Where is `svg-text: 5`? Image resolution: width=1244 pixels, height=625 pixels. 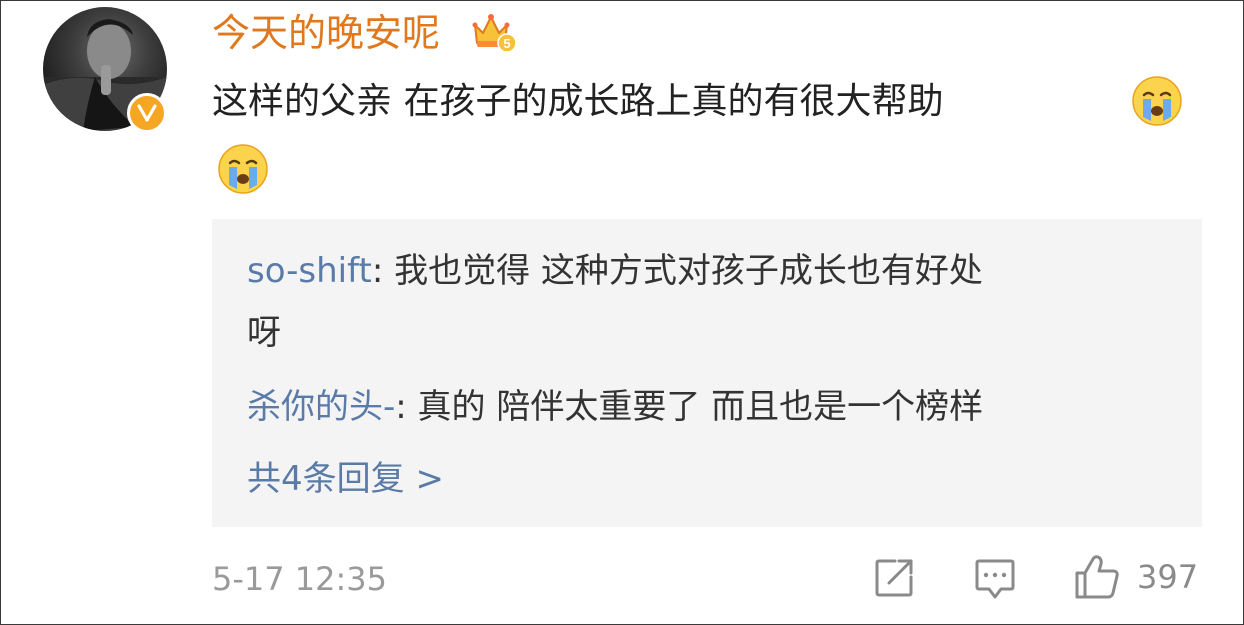 svg-text: 5 is located at coordinates (506, 43).